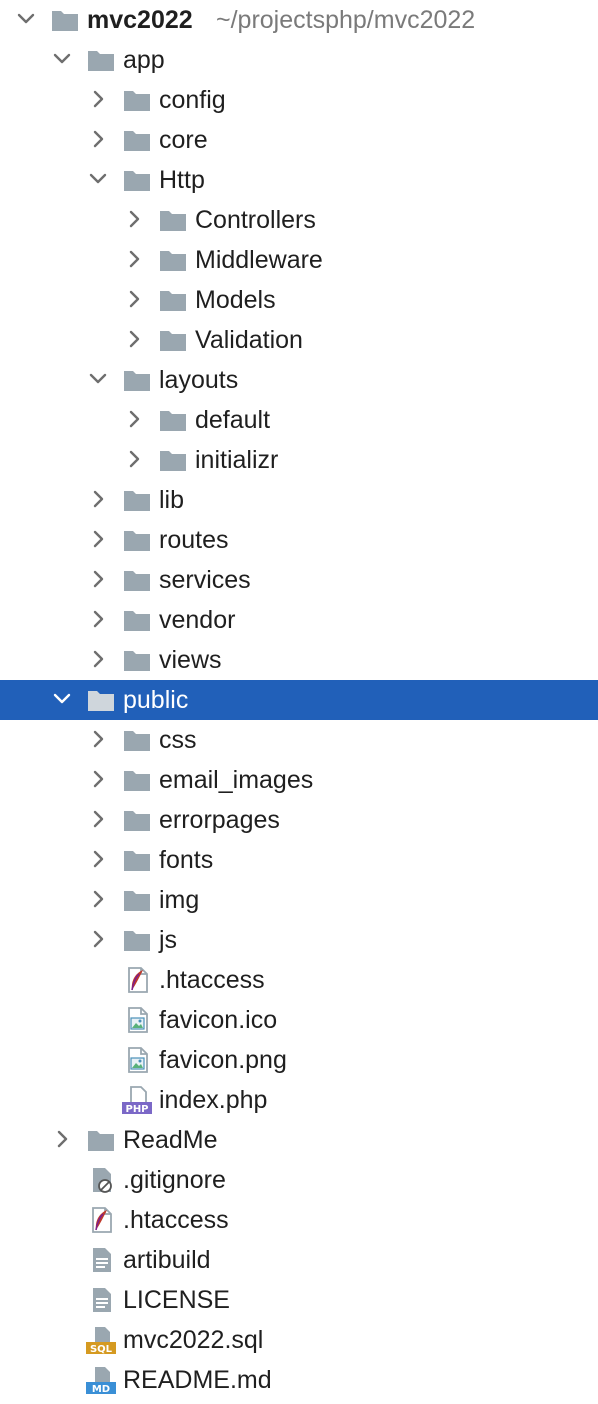  Describe the element at coordinates (299, 540) in the screenshot. I see `tree-folder-row: routes` at that location.